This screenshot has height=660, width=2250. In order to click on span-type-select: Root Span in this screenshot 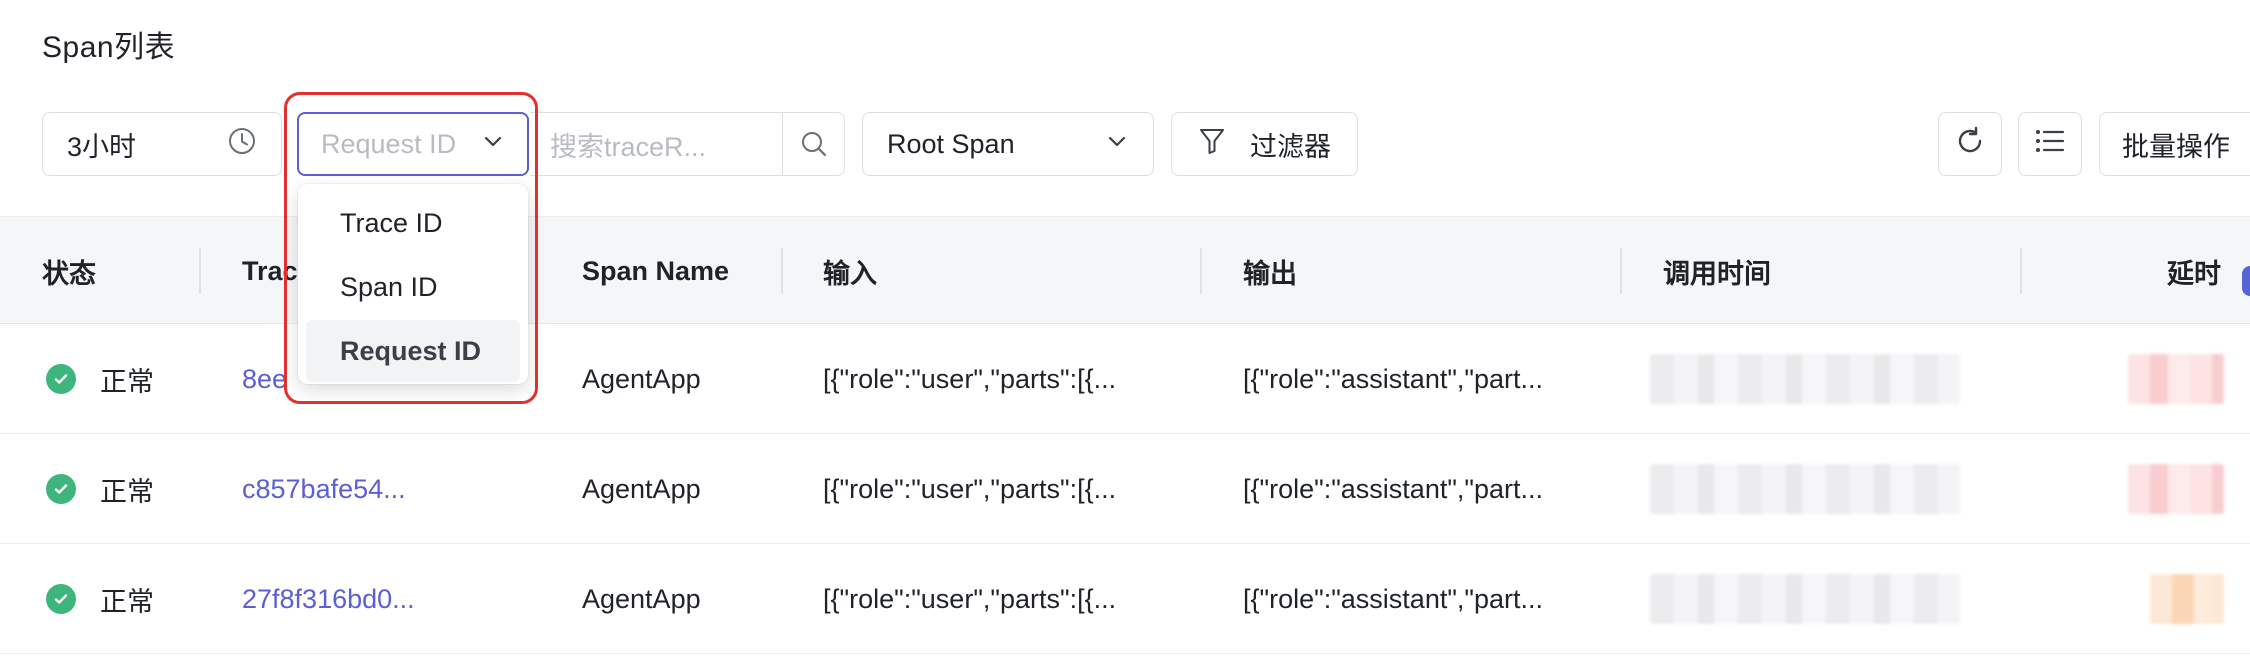, I will do `click(1008, 144)`.